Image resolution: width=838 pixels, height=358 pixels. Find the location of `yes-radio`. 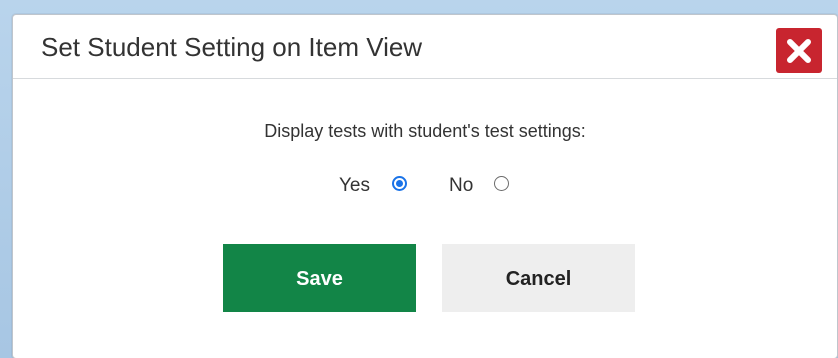

yes-radio is located at coordinates (399, 183).